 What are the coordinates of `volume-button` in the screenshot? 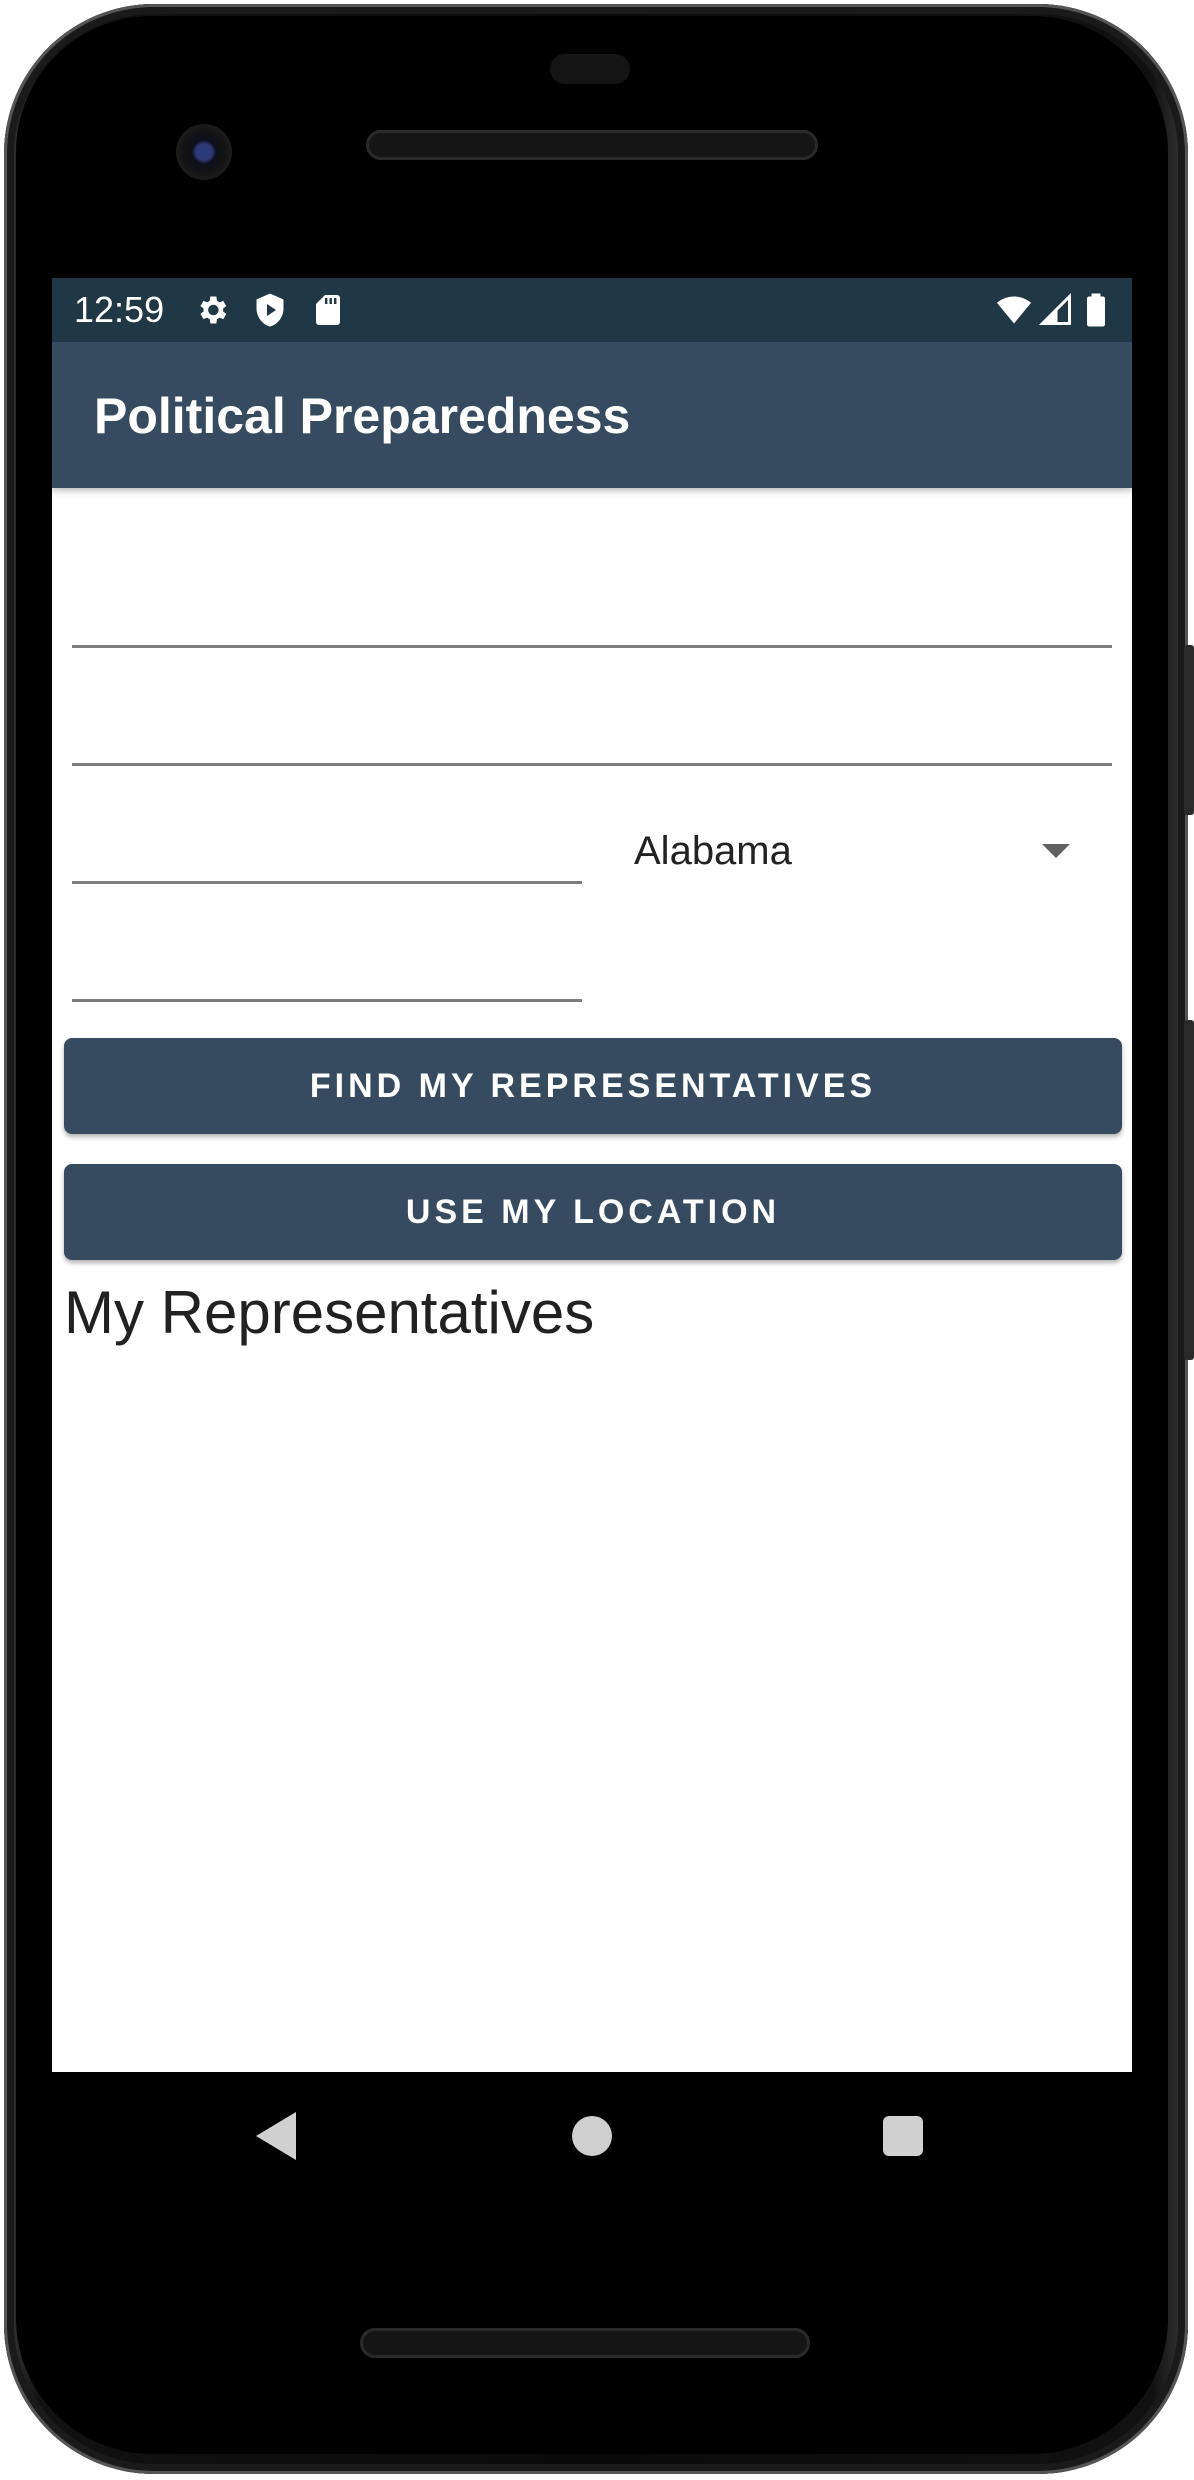 It's located at (1189, 1190).